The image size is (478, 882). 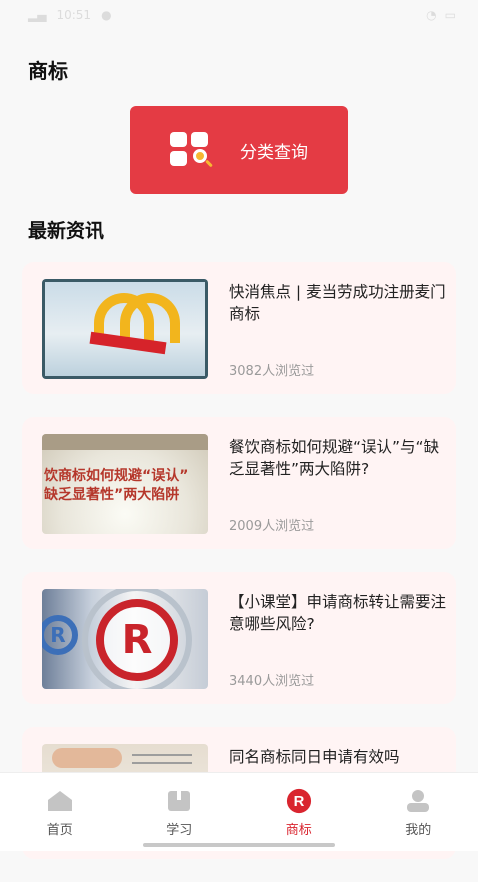 I want to click on tab-label: 学习, so click(x=179, y=828).